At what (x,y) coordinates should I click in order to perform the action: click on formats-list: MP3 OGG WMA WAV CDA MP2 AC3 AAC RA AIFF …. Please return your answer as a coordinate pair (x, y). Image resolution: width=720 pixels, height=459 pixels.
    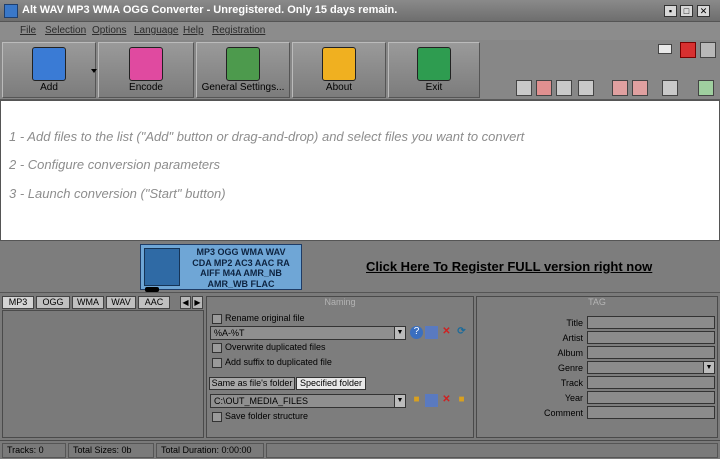
    Looking at the image, I should click on (241, 268).